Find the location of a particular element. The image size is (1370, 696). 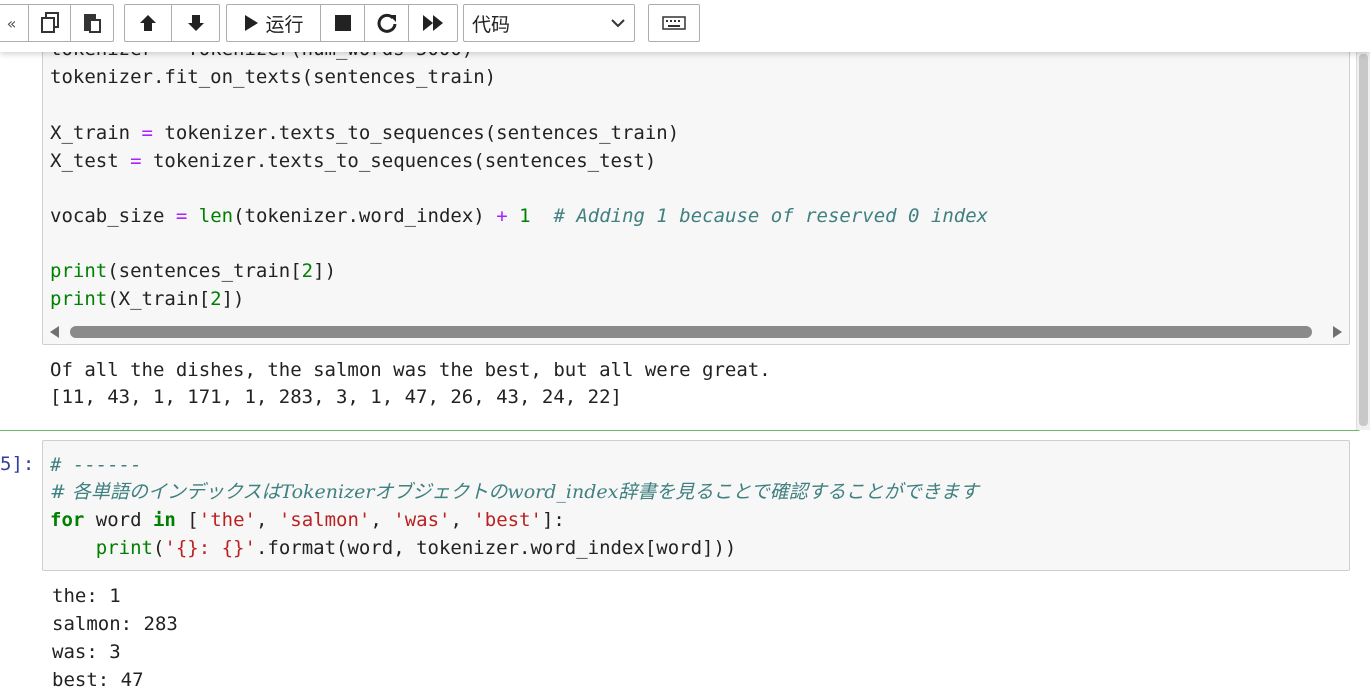

run-icon is located at coordinates (252, 23).